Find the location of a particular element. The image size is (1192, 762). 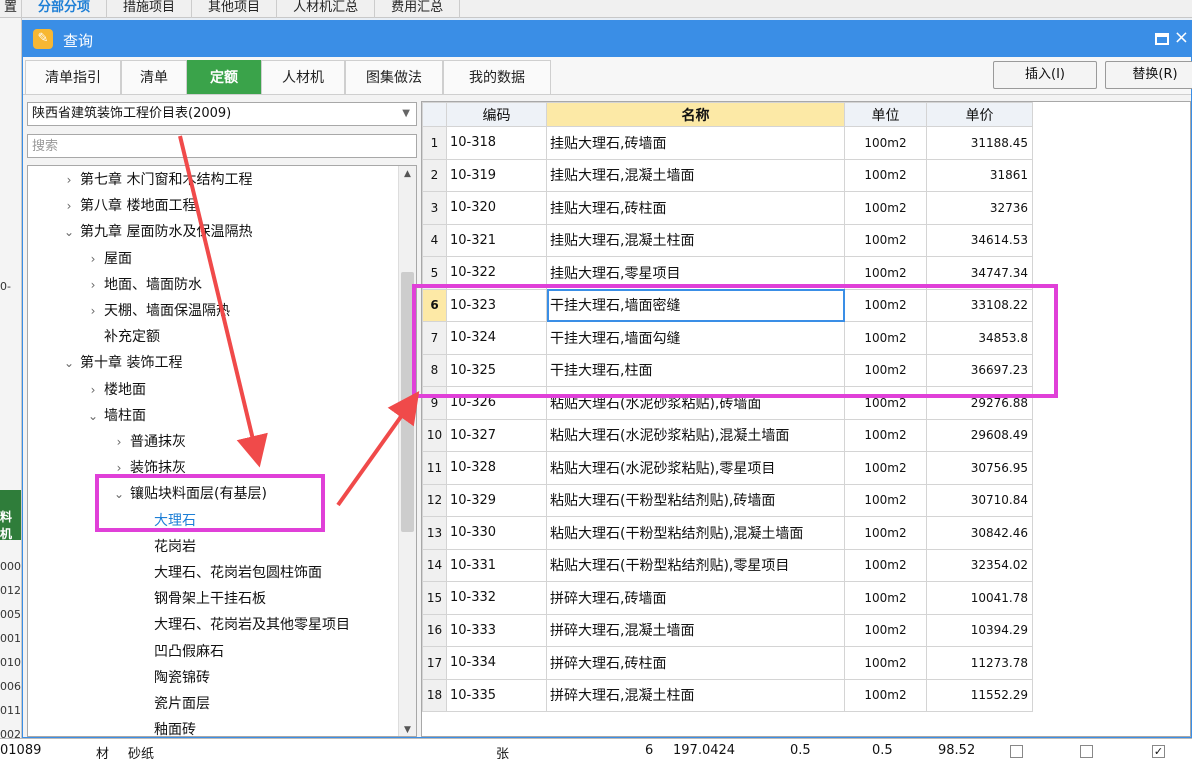

tree-item: 瓷片面层 is located at coordinates (171, 704).